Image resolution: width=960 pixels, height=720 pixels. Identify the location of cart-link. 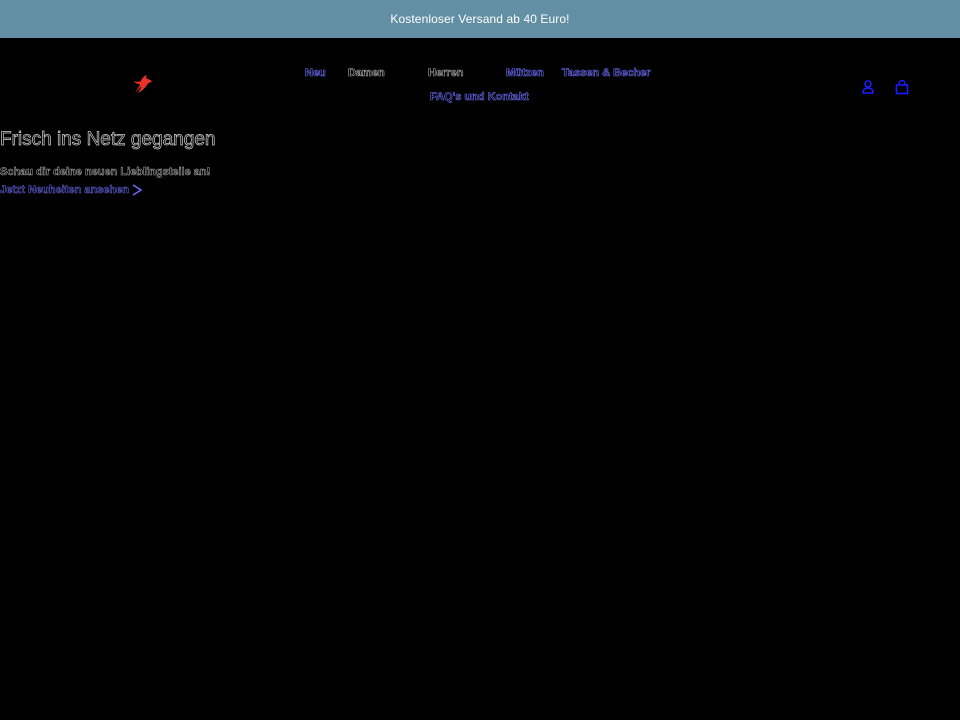
(902, 87).